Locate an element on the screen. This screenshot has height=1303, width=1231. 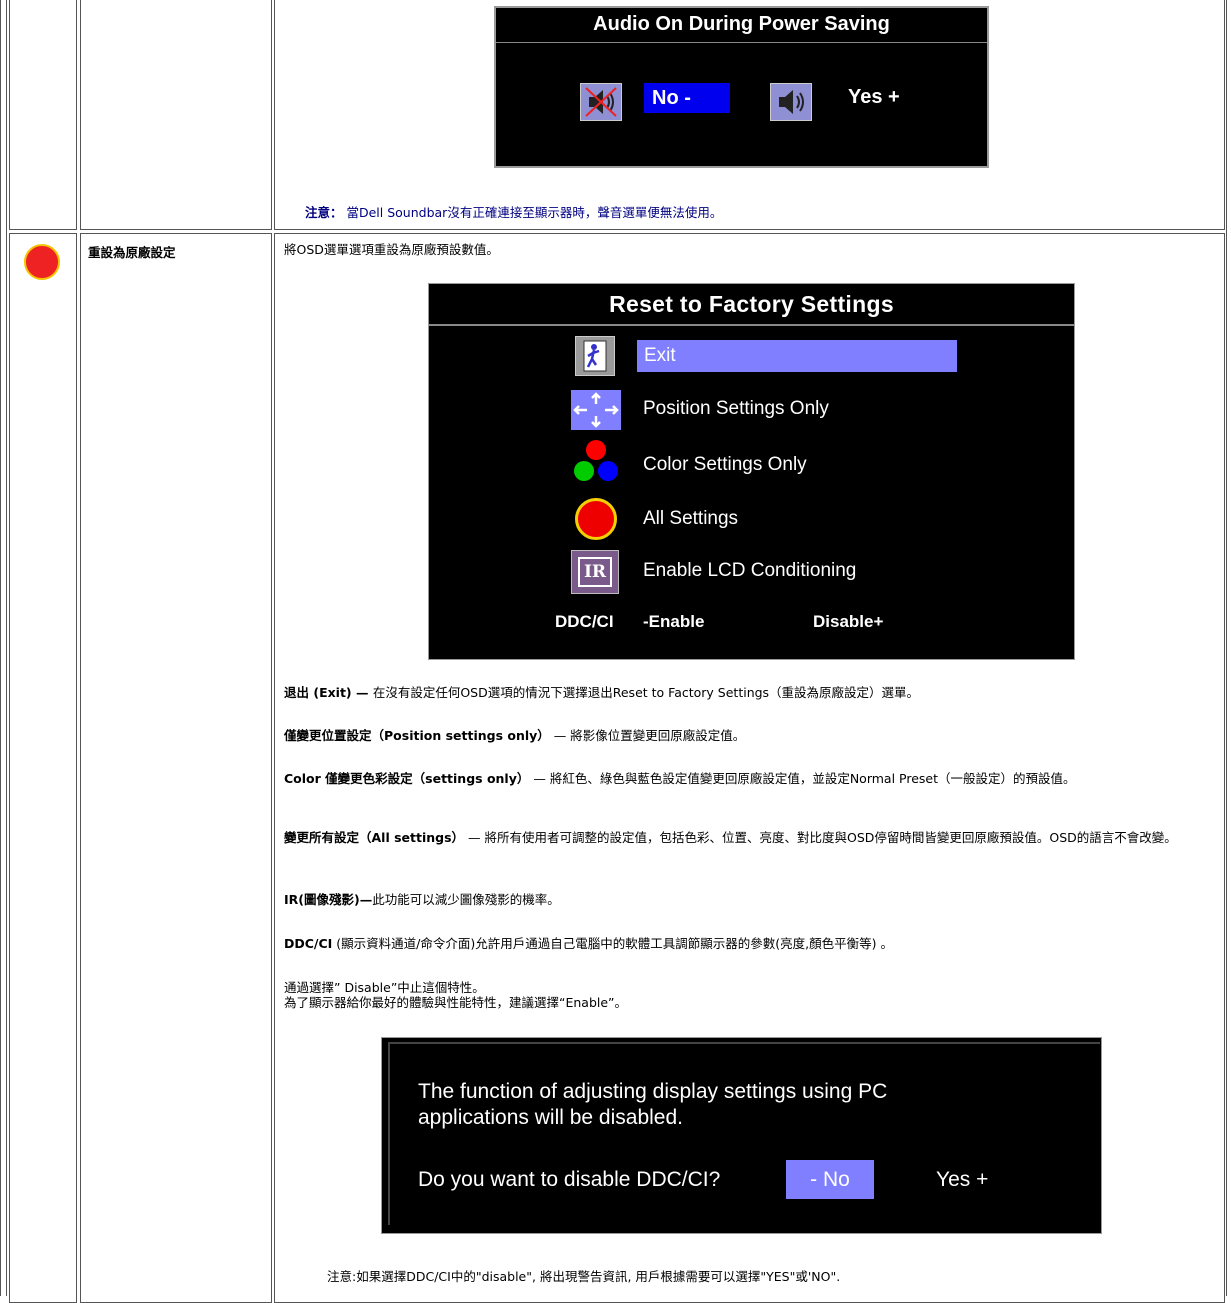
exit-bold: 退出 (Exit) — is located at coordinates (328, 692).